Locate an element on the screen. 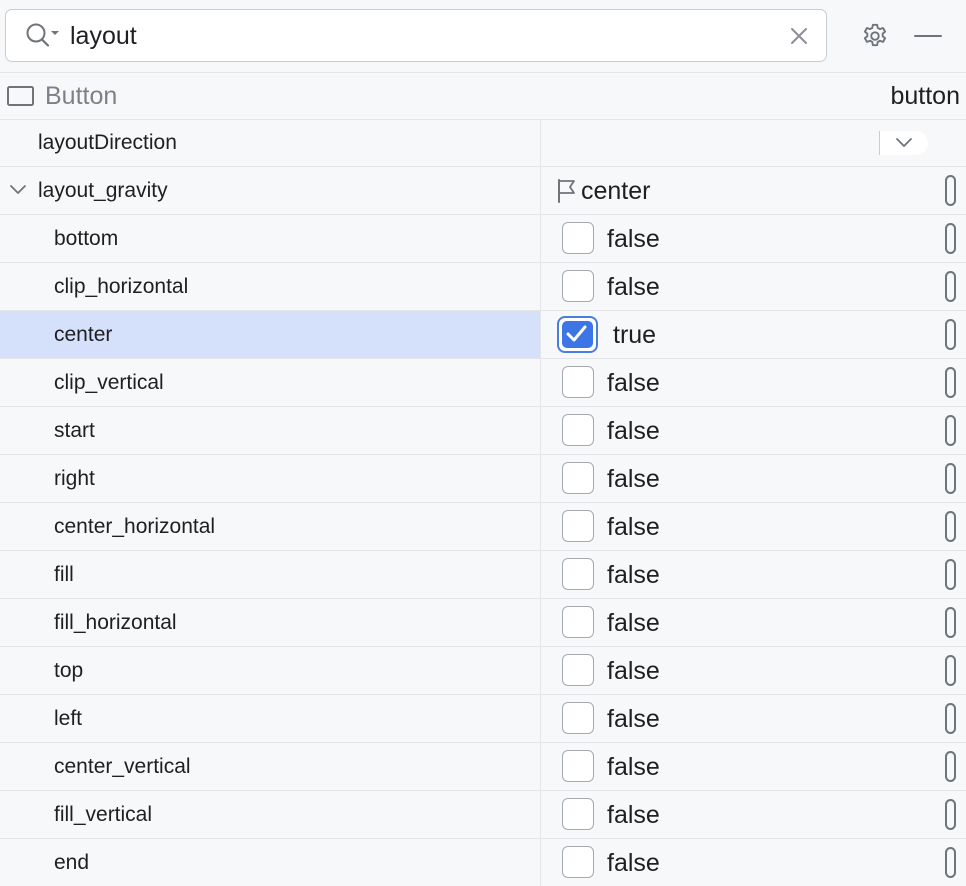  search-toolbar is located at coordinates (483, 36).